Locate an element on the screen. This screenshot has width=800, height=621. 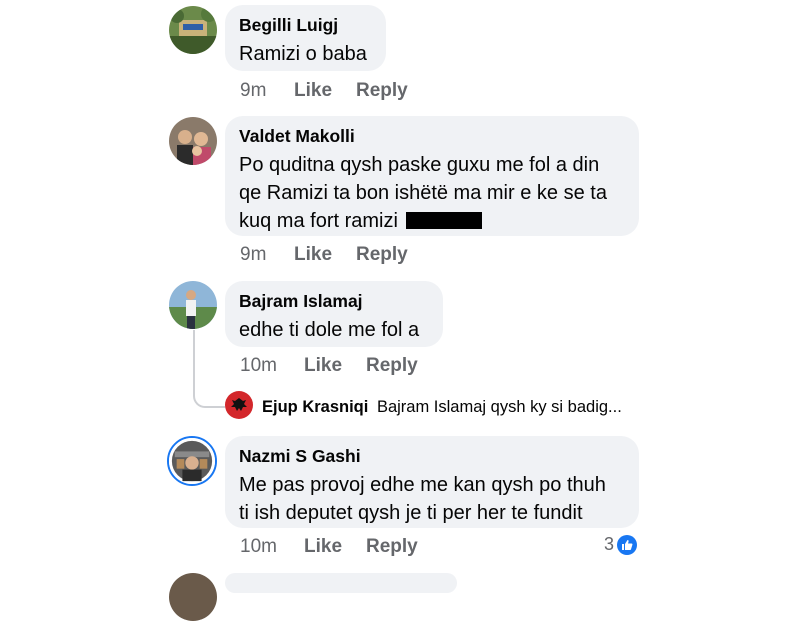
comment-text: Ramizi o baba is located at coordinates (303, 54).